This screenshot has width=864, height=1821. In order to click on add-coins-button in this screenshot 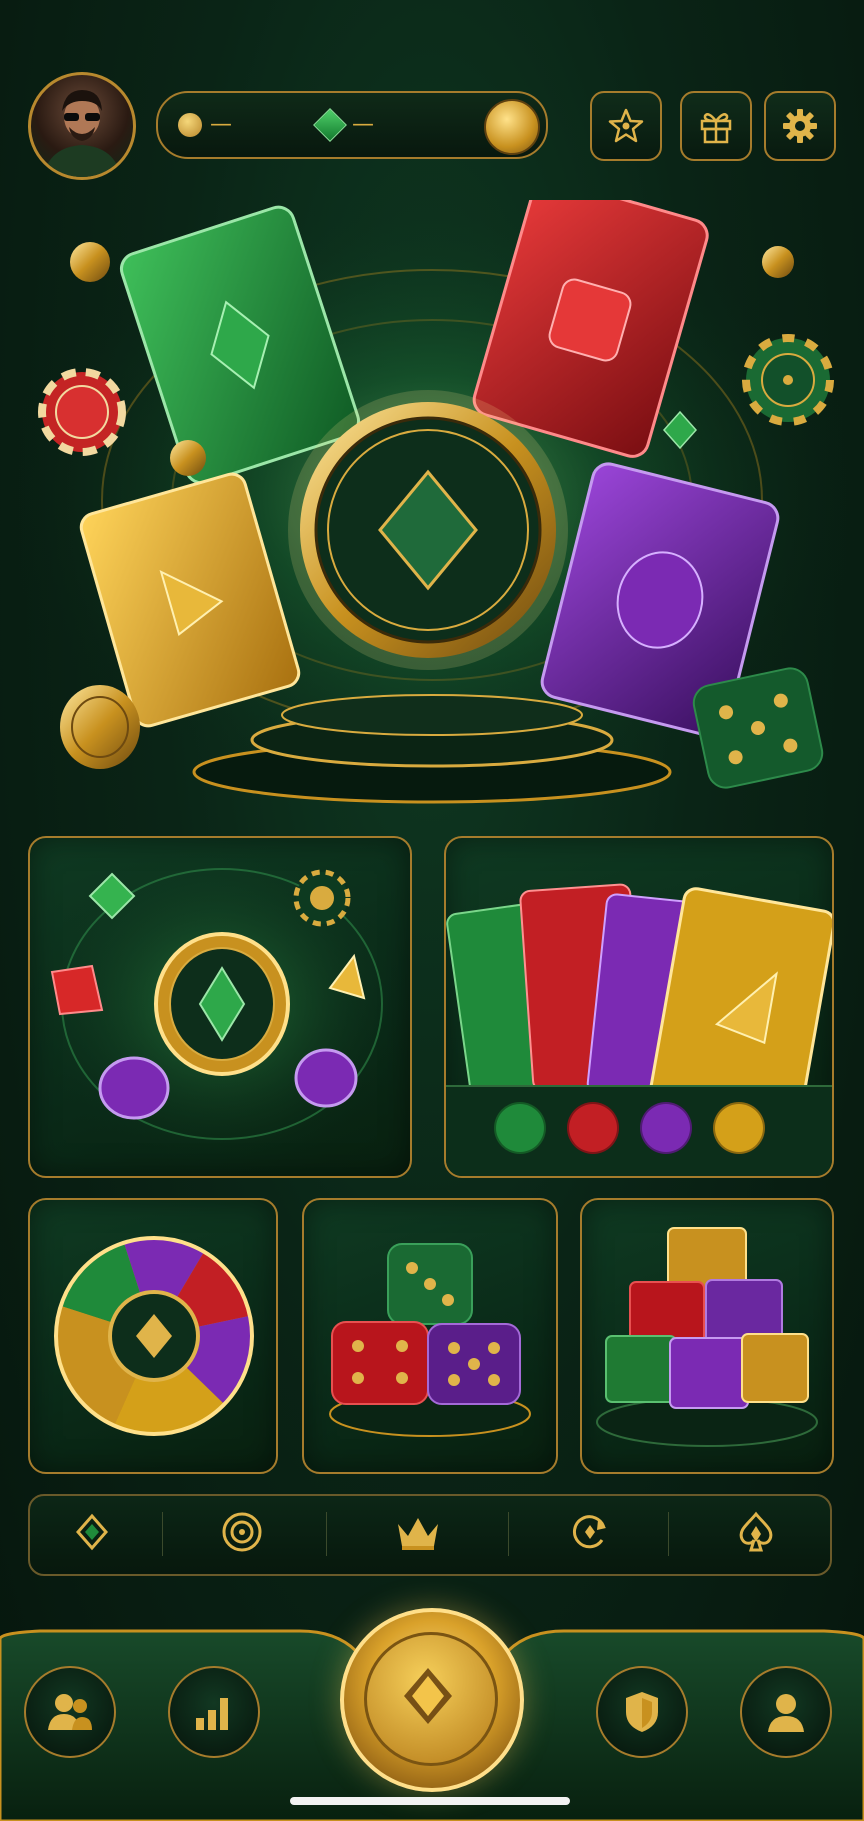, I will do `click(512, 127)`.